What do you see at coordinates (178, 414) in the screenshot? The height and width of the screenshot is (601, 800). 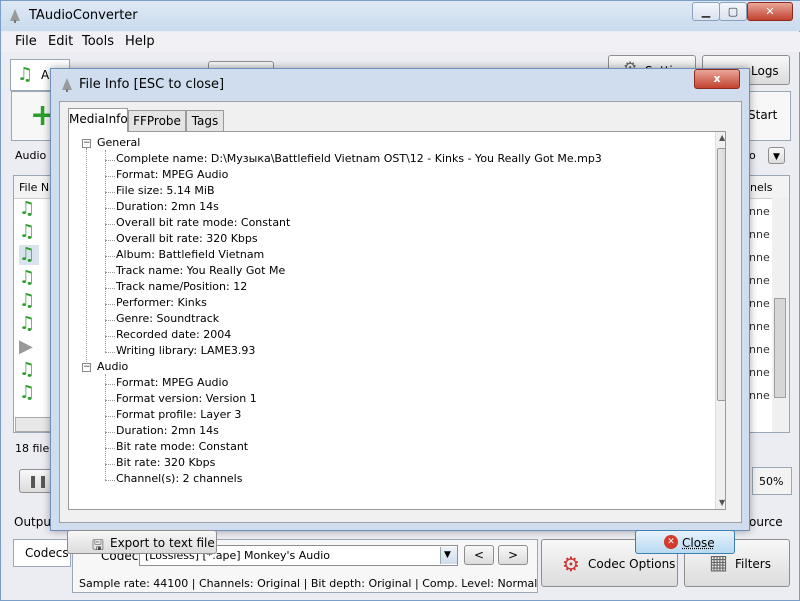 I see `tree-item: Format profile: Layer 3` at bounding box center [178, 414].